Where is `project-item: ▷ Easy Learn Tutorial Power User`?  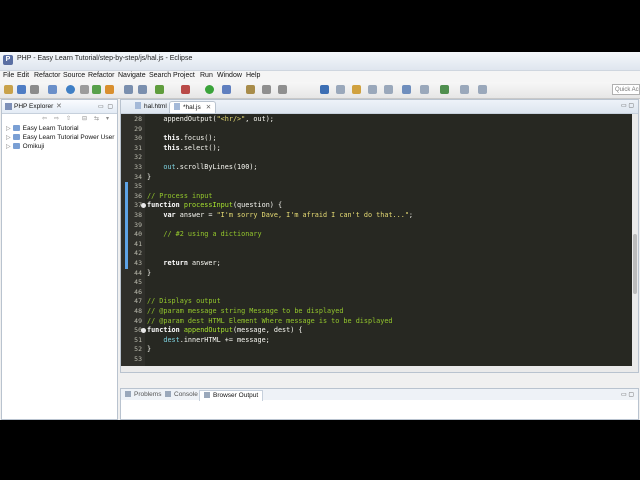 project-item: ▷ Easy Learn Tutorial Power User is located at coordinates (60, 137).